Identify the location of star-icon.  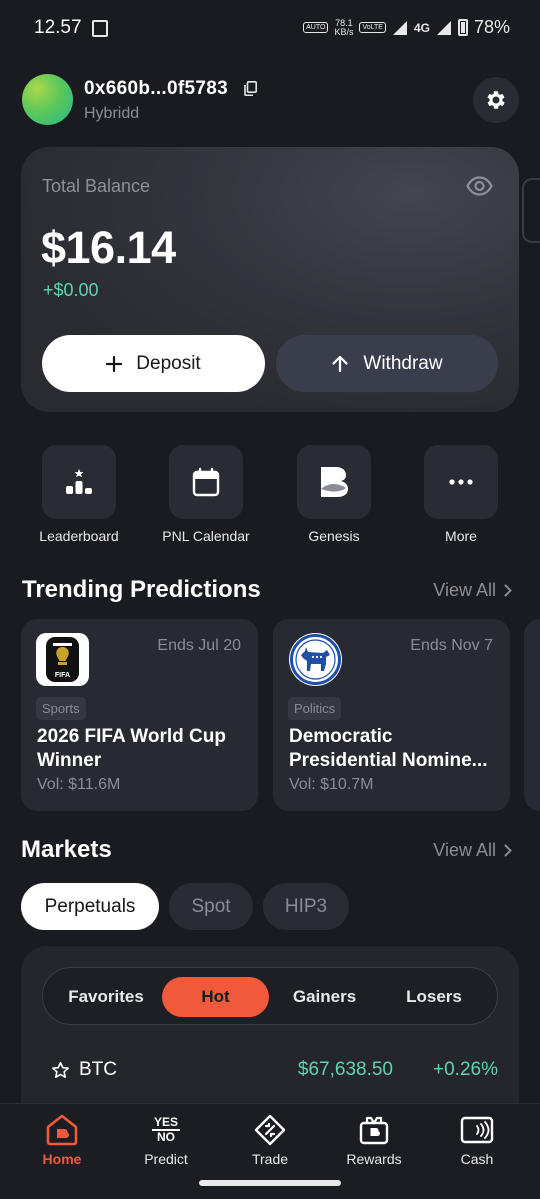
(60, 1070).